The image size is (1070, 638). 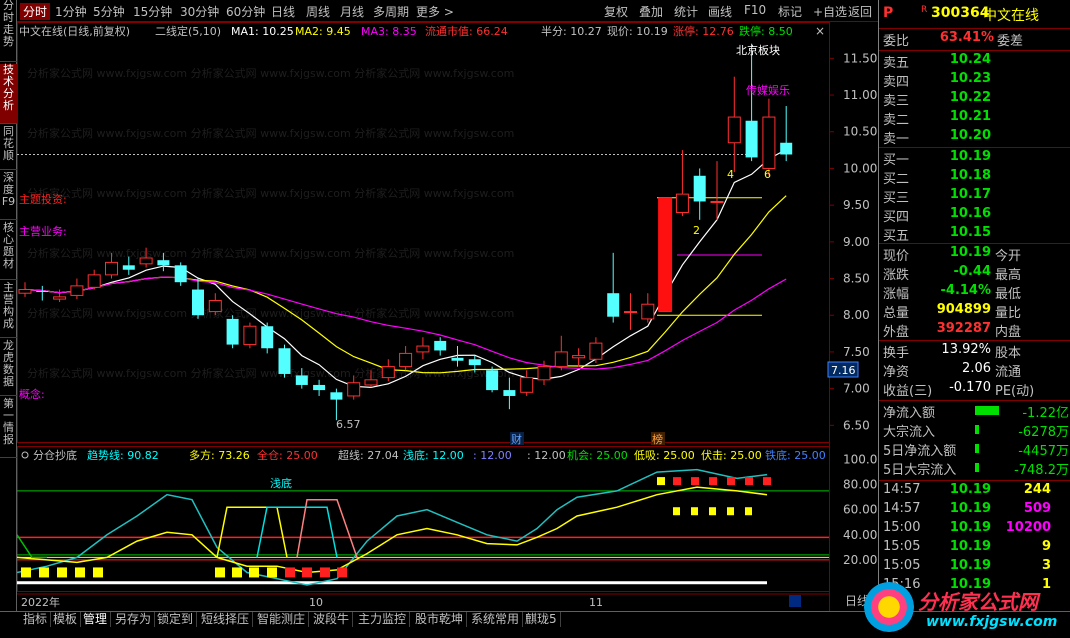 What do you see at coordinates (920, 470) in the screenshot?
I see `fund-flow-label: 5日大宗流入` at bounding box center [920, 470].